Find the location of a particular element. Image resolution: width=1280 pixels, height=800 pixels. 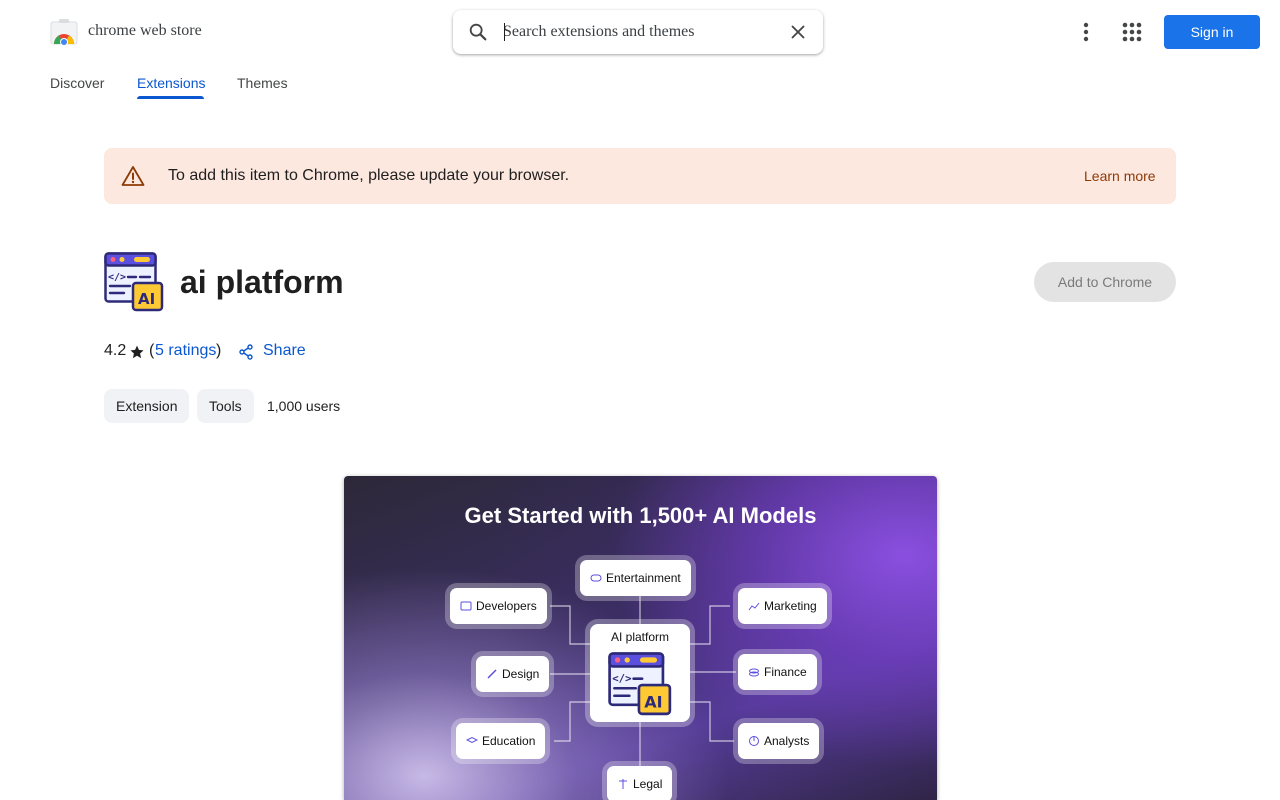

nav-tabs: Discover Extensions Themes is located at coordinates (640, 84).